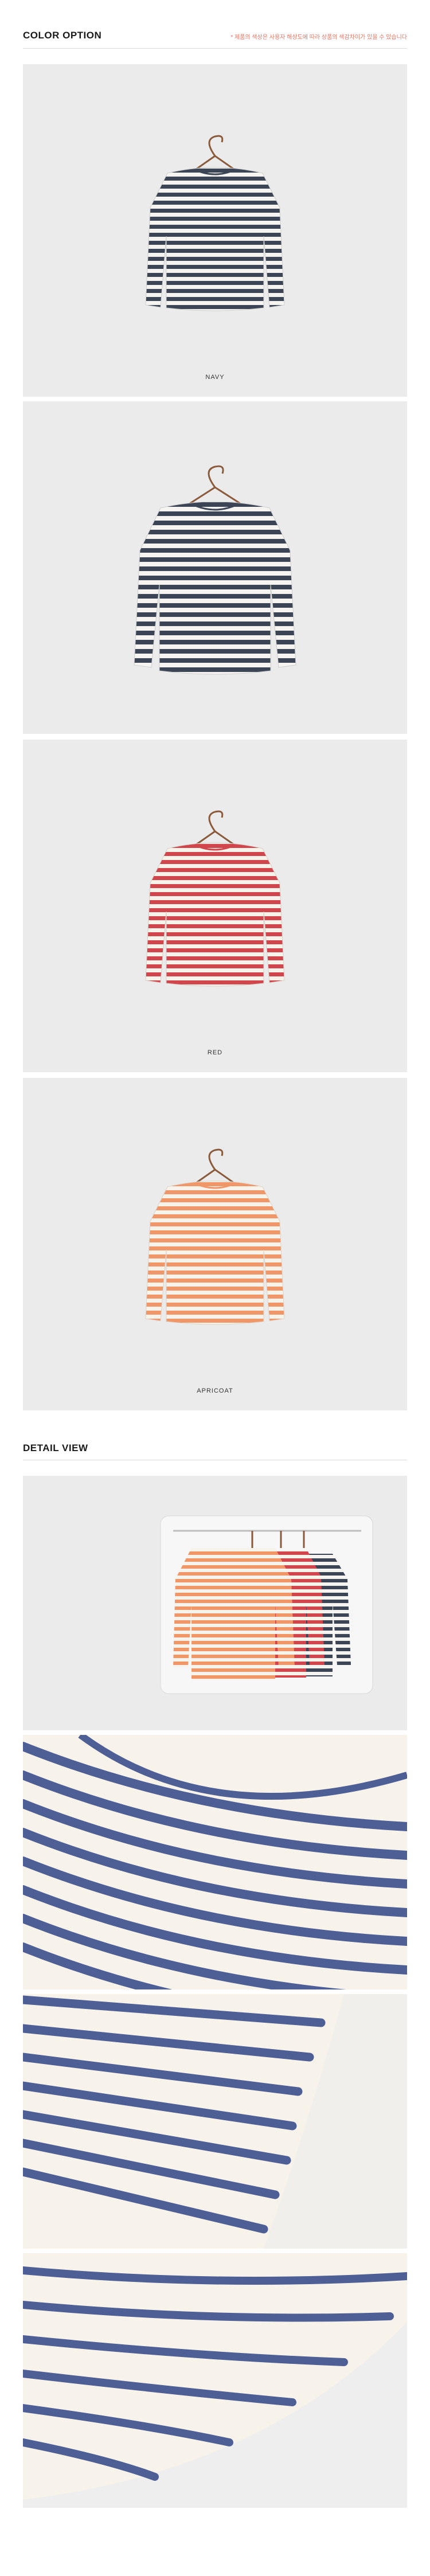  I want to click on detail-view-title: DETAIL VIEW, so click(56, 1448).